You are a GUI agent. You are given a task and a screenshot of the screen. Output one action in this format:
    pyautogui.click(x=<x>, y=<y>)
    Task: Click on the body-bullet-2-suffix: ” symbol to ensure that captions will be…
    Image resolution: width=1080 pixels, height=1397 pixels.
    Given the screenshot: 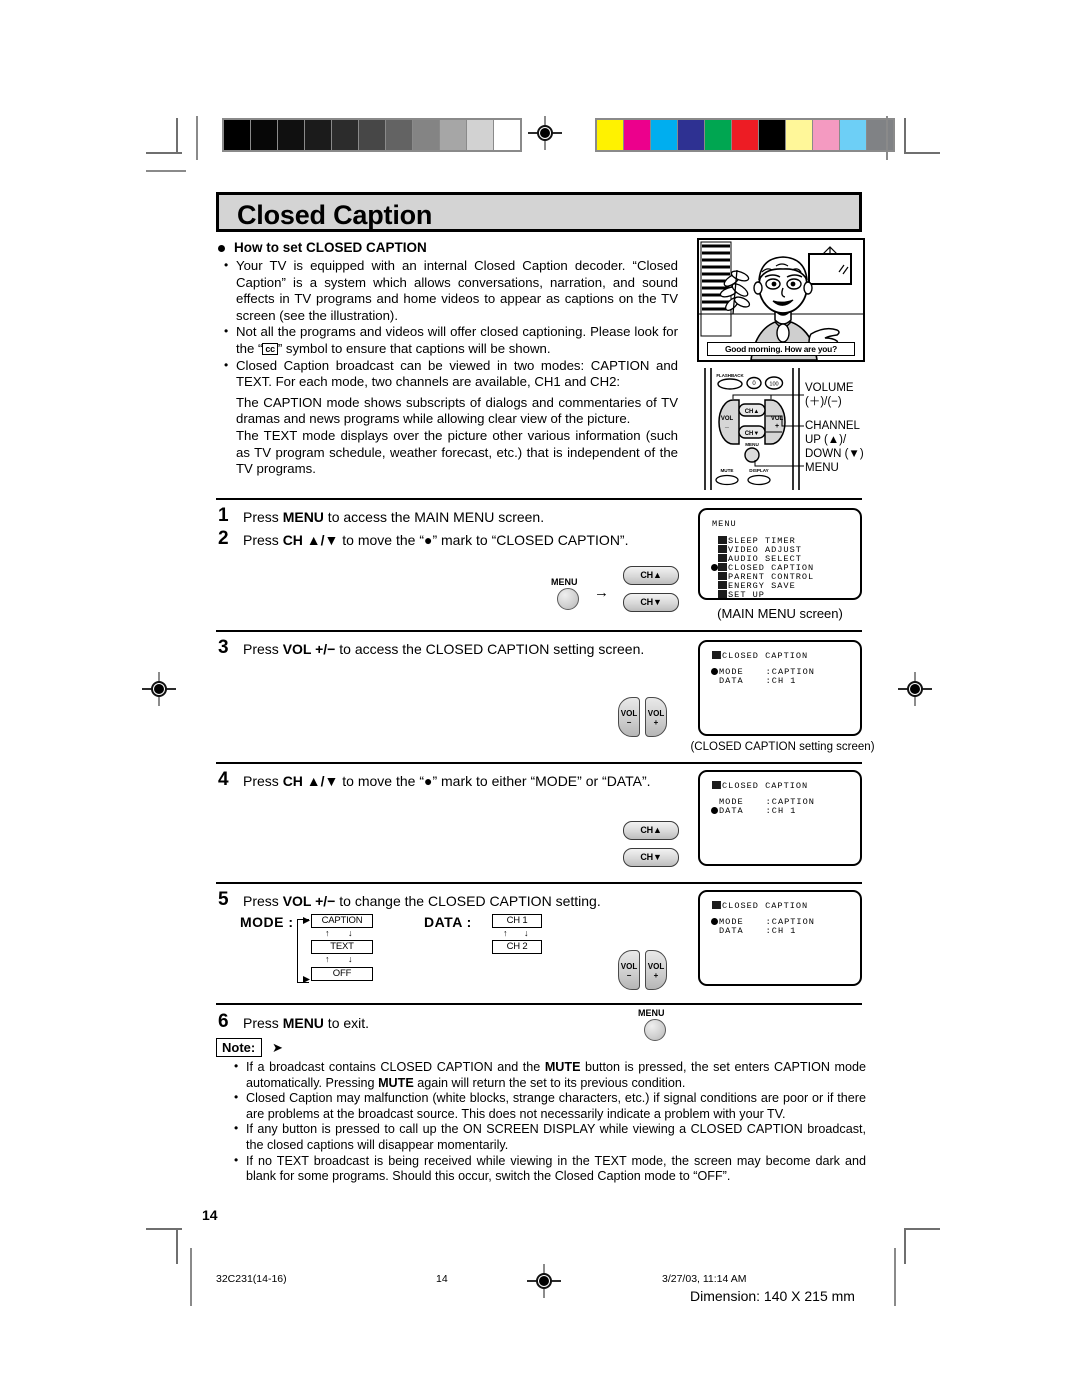 What is the action you would take?
    pyautogui.click(x=414, y=348)
    